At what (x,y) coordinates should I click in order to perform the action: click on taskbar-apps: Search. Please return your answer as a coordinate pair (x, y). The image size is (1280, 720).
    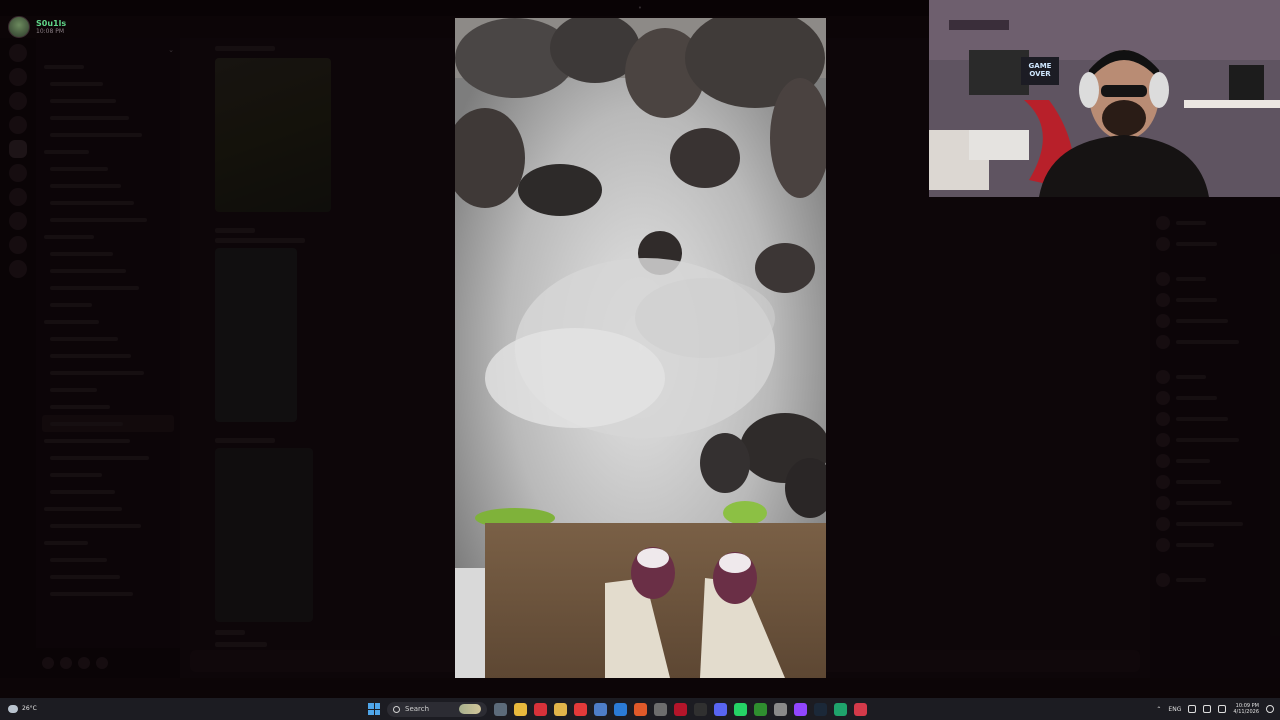
    Looking at the image, I should click on (617, 709).